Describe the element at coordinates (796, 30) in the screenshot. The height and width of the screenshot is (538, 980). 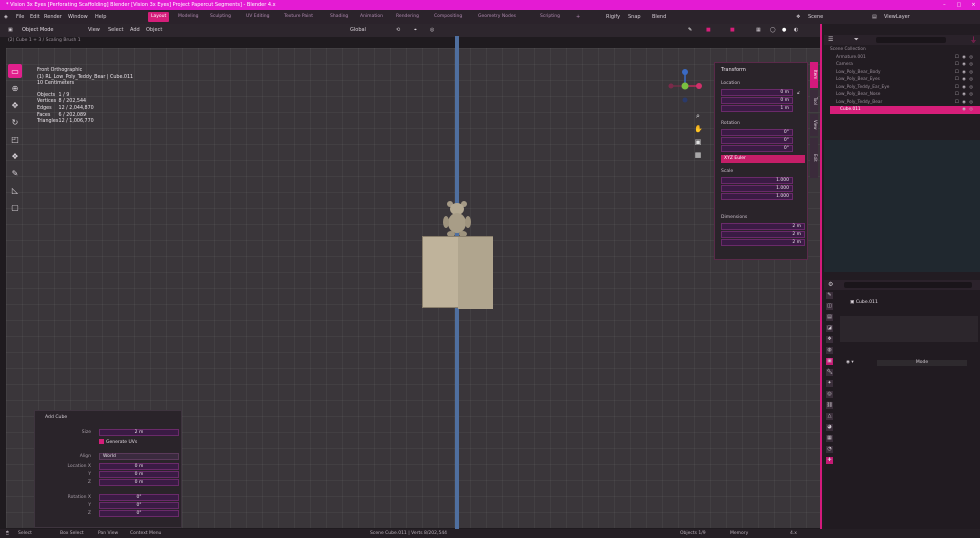
I see `shading-material-icon: ◐` at that location.